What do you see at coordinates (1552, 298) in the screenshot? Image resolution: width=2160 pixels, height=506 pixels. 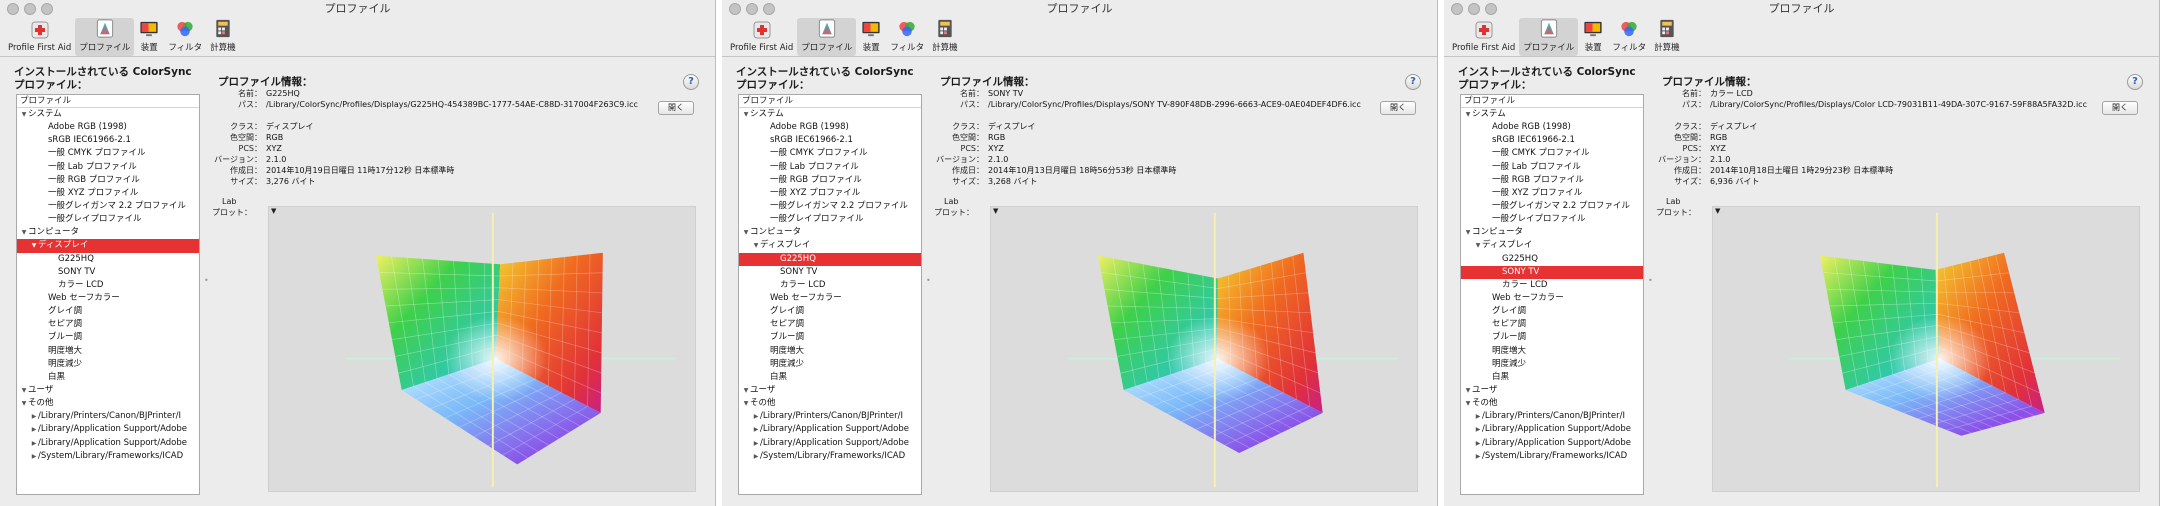 I see `profile-list-item: Web セーフカラー` at bounding box center [1552, 298].